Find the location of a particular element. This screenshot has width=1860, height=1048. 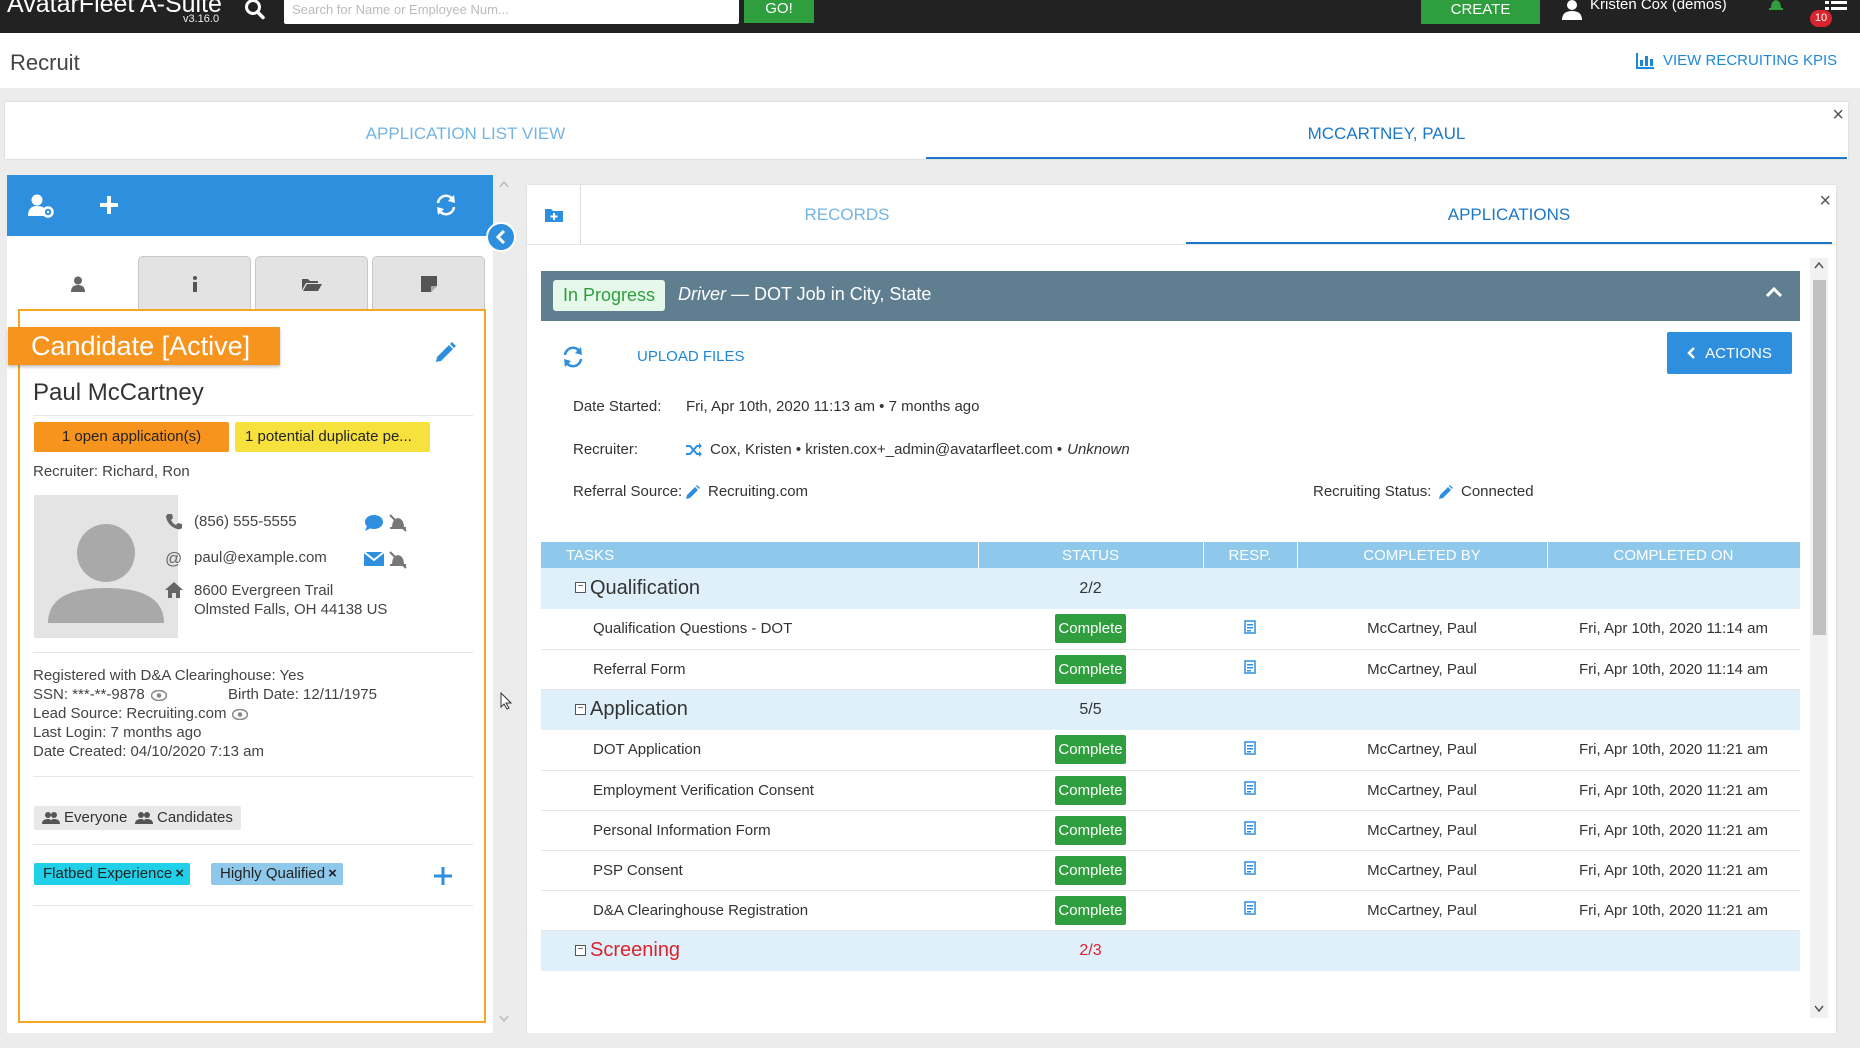

user-settings-icon is located at coordinates (41, 206).